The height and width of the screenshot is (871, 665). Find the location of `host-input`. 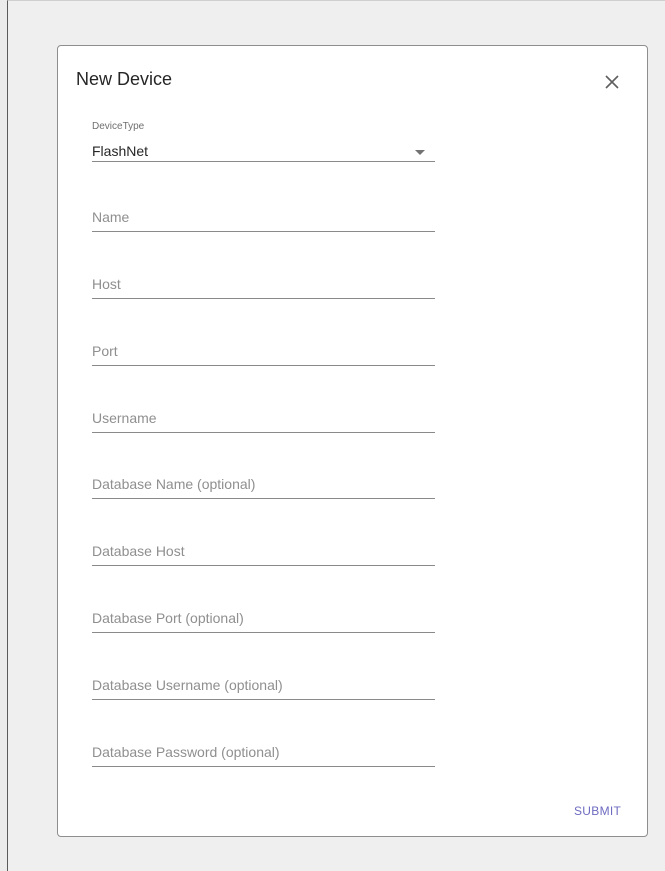

host-input is located at coordinates (263, 284).